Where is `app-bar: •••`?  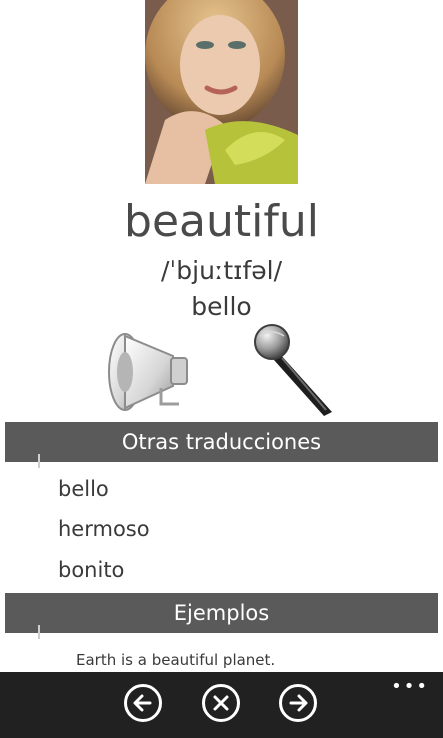
app-bar: ••• is located at coordinates (221, 705).